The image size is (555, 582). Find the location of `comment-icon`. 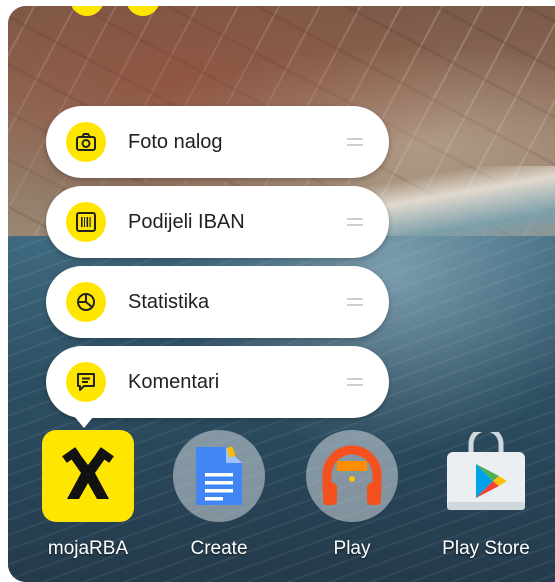

comment-icon is located at coordinates (86, 382).